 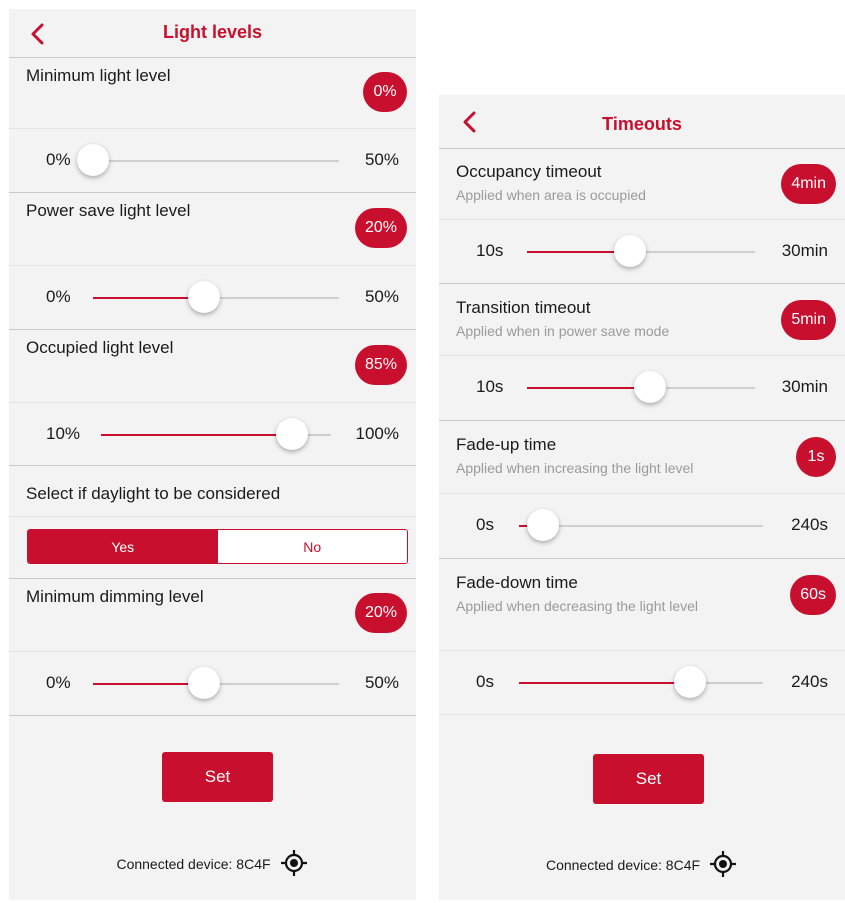 I want to click on minimum-light-level-slider-row: 0% 50%, so click(x=212, y=160).